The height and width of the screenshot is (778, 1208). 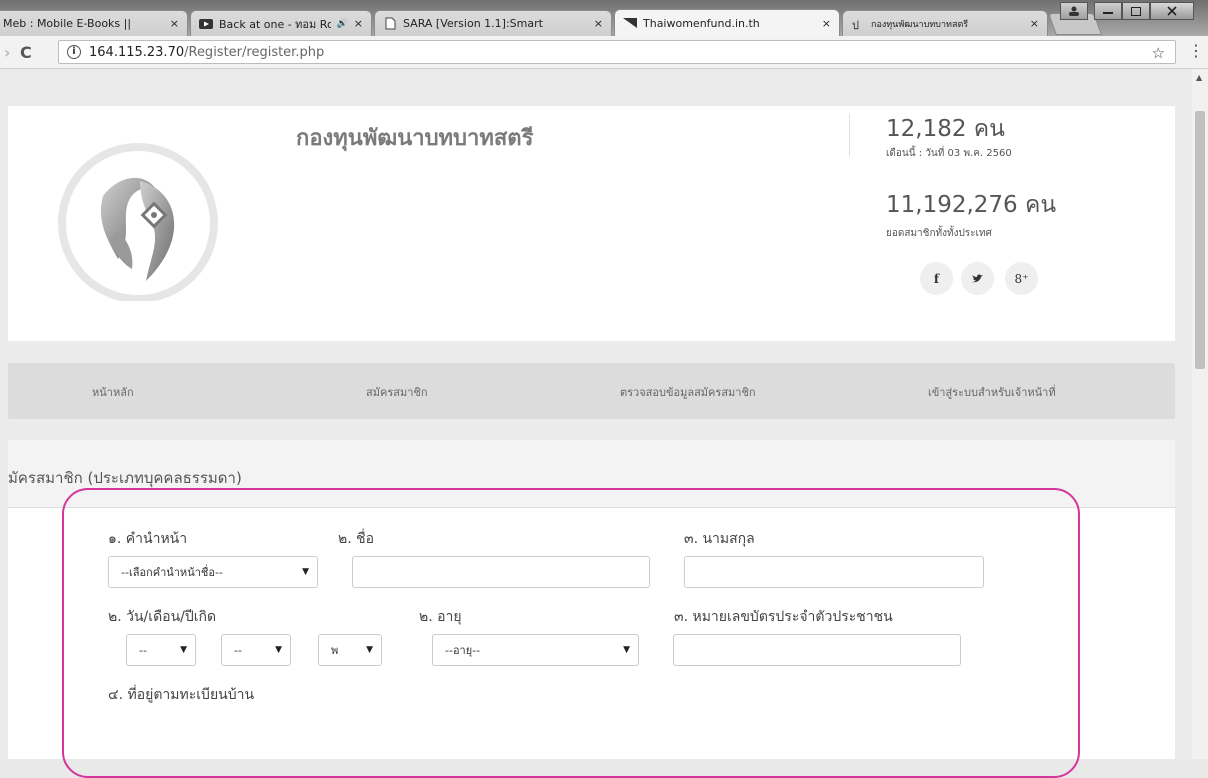 I want to click on tab-meb: Meb : Mobile E-Books || ×, so click(x=94, y=23).